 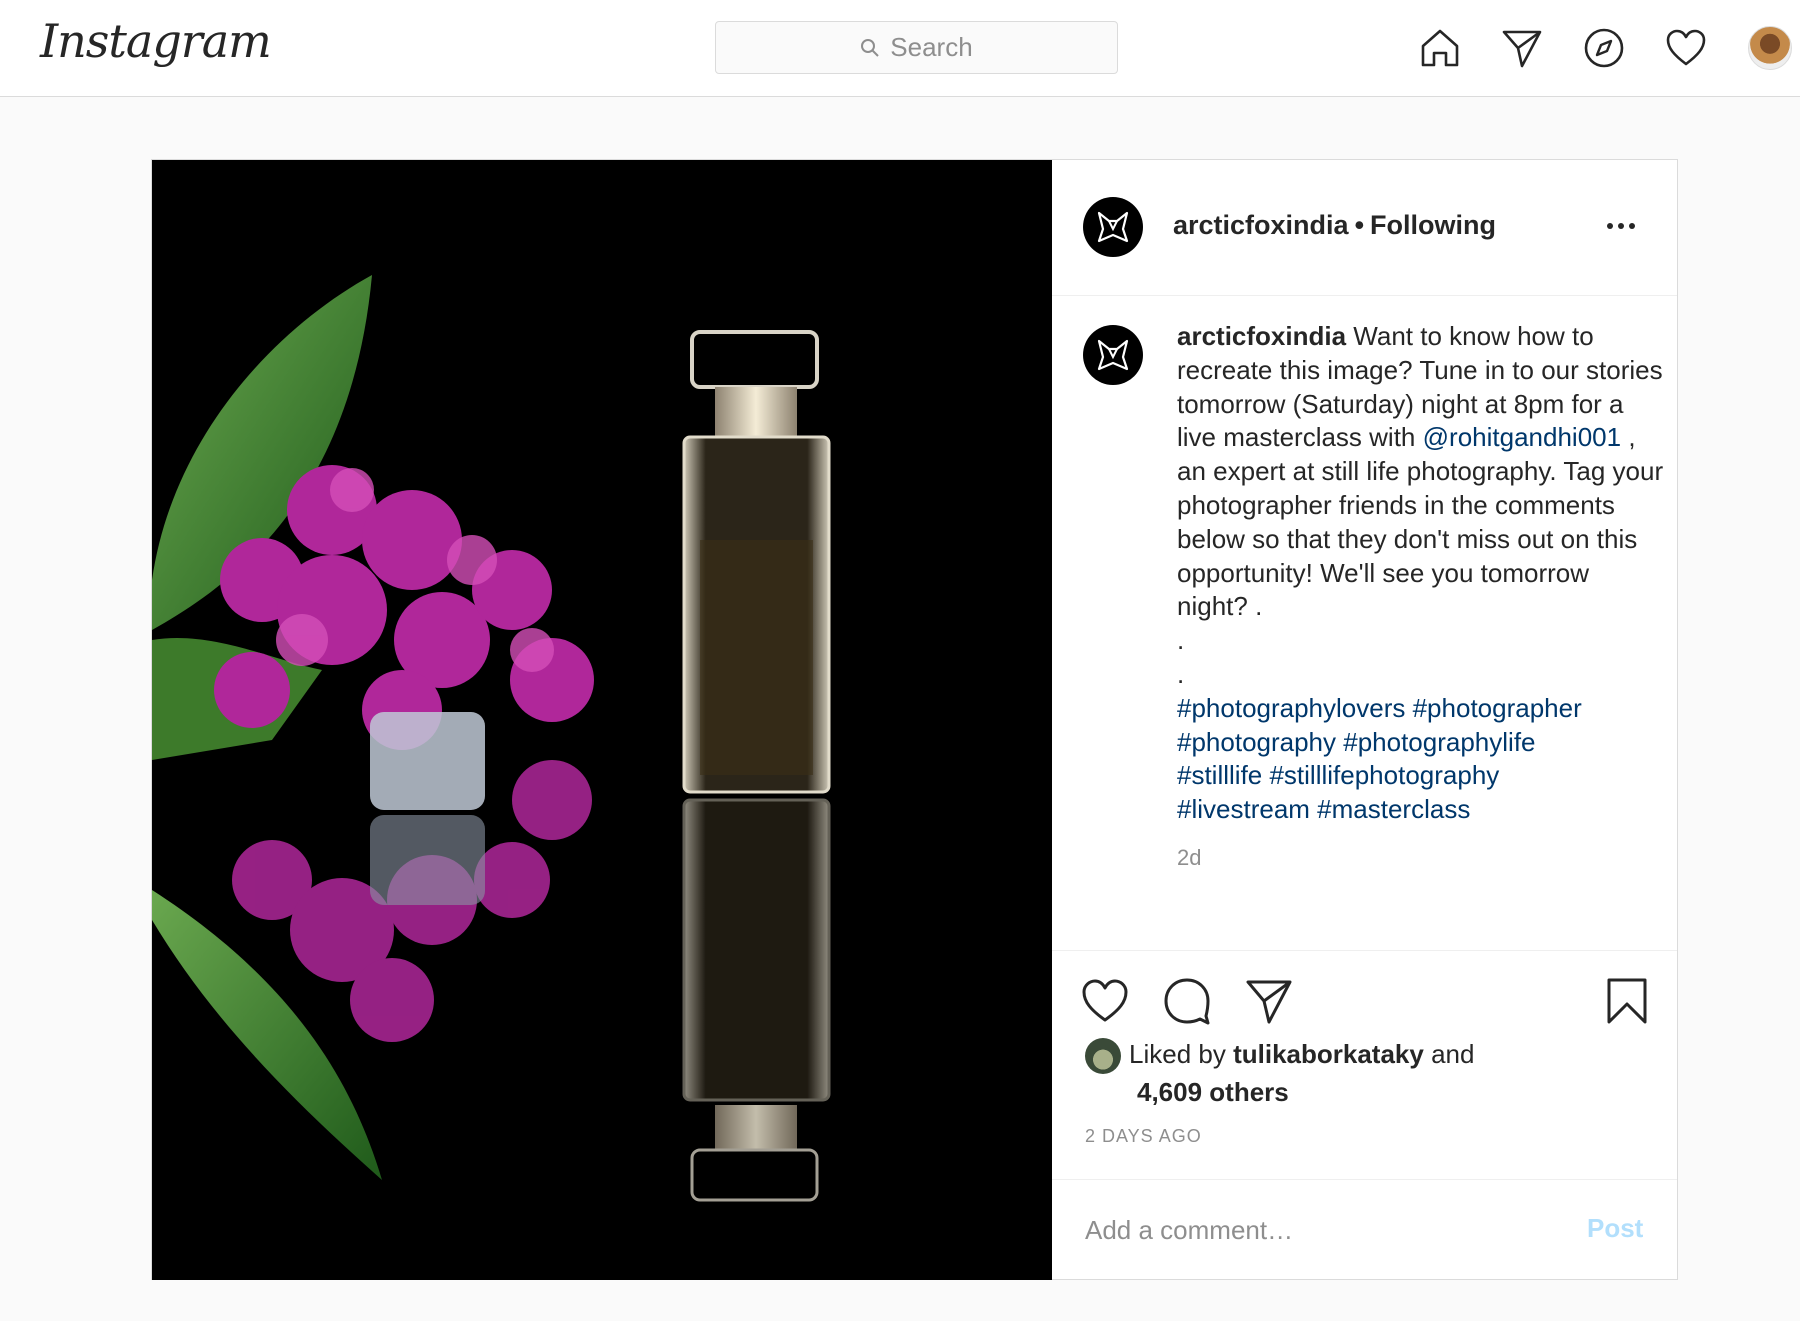 I want to click on top-navigation-bar: Instagram Search, so click(x=900, y=48).